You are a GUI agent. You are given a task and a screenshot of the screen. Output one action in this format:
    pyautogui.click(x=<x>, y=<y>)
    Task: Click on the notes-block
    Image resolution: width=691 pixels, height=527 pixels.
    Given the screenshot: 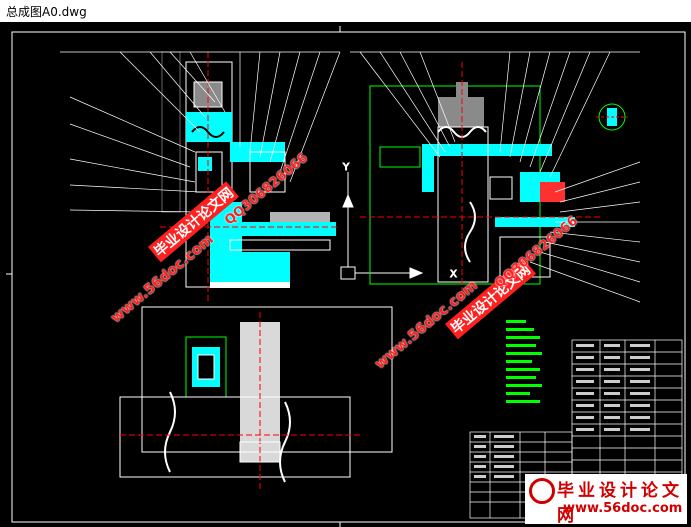 What is the action you would take?
    pyautogui.click(x=524, y=361)
    